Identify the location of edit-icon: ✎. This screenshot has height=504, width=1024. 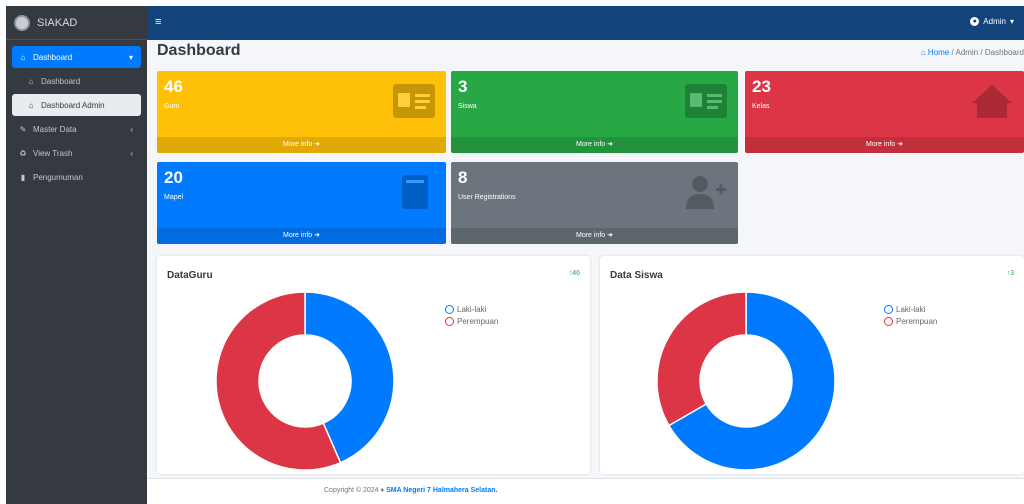
(23, 129).